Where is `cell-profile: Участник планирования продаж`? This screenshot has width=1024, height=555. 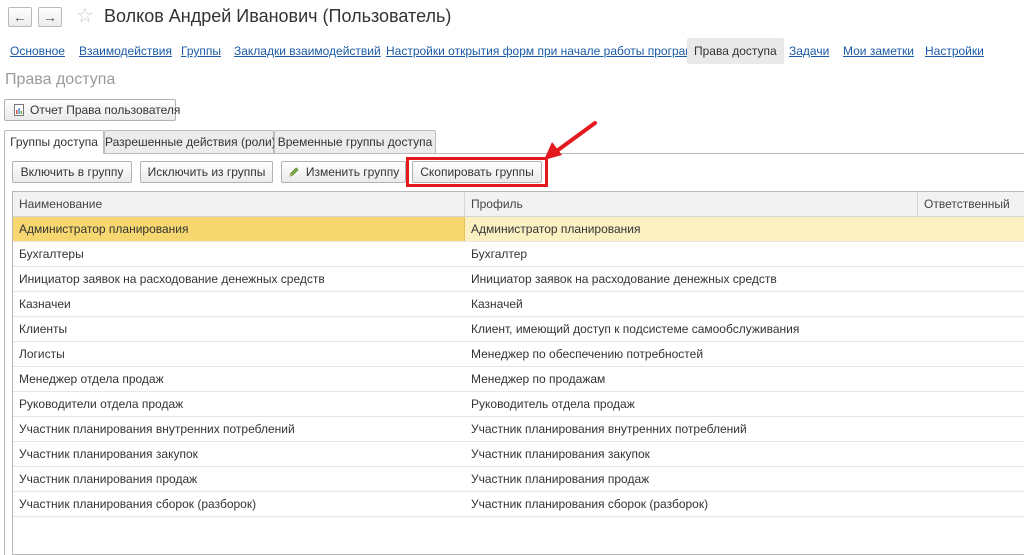 cell-profile: Участник планирования продаж is located at coordinates (560, 479).